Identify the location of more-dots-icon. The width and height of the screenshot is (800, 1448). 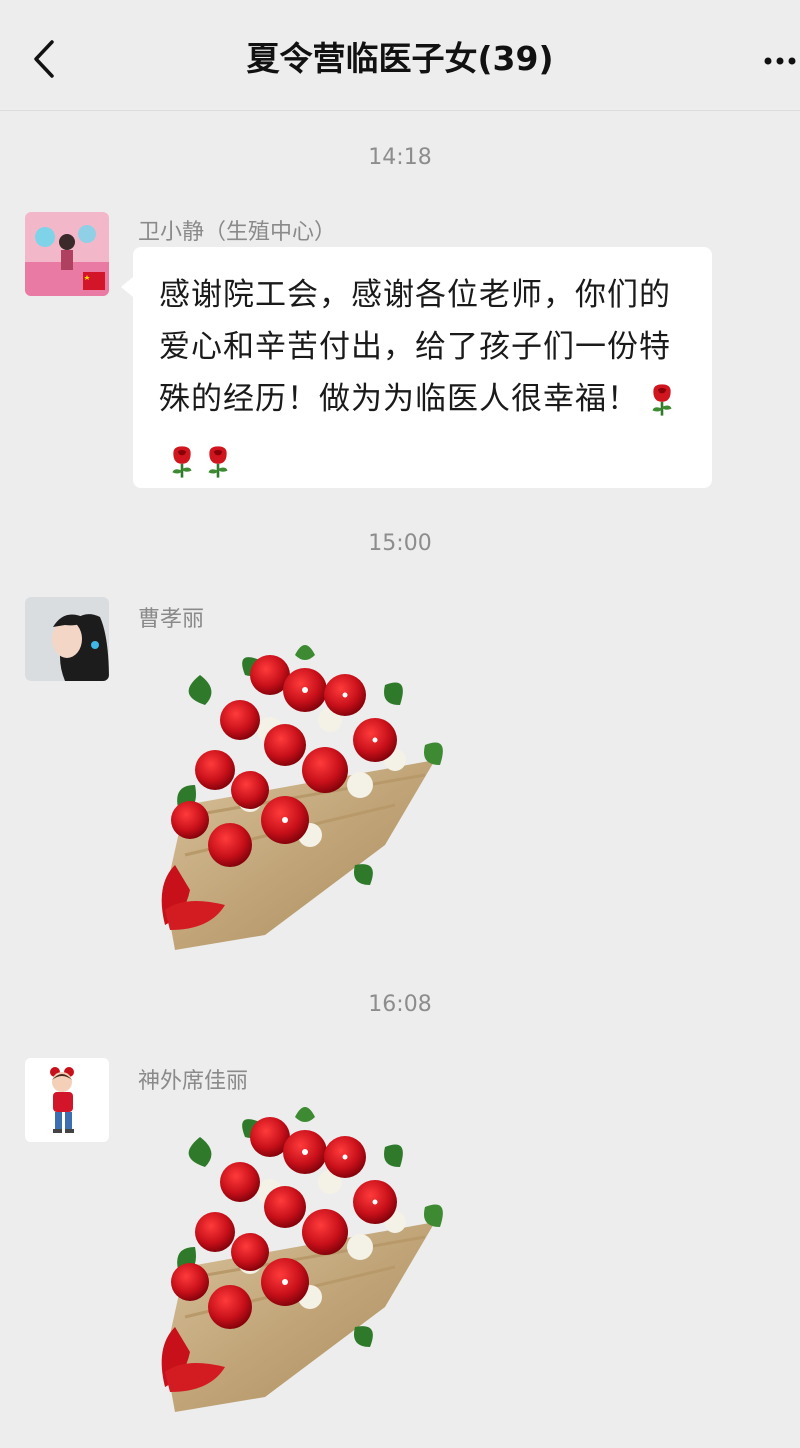
(780, 61).